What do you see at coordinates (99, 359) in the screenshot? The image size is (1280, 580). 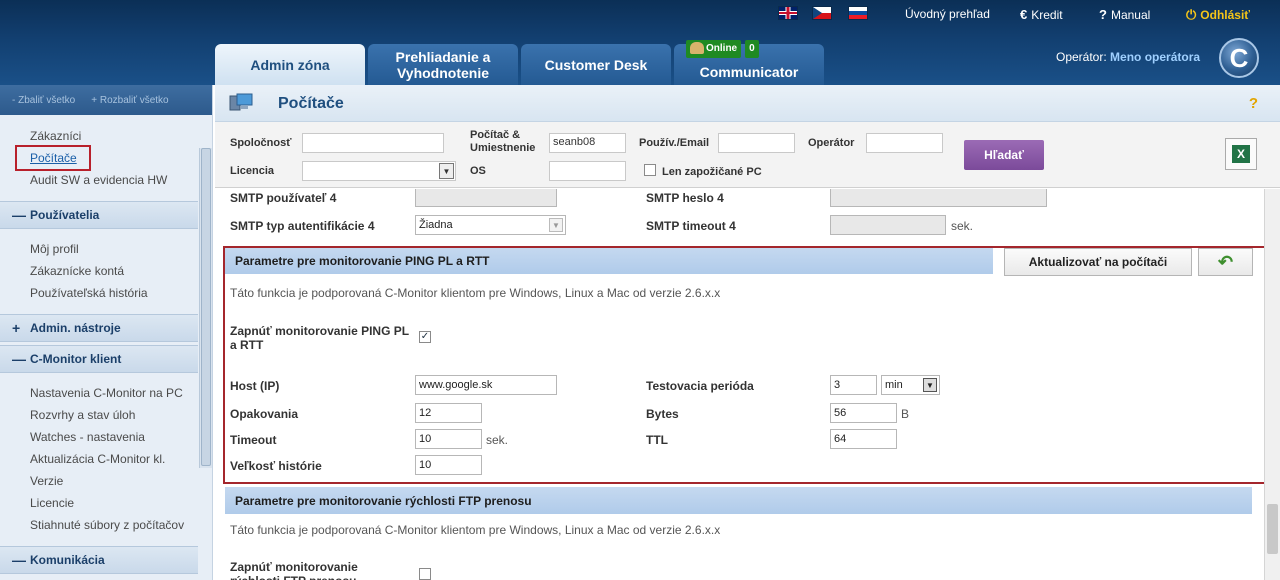 I see `sidebar-section-cmonitor: — C-Monitor klient` at bounding box center [99, 359].